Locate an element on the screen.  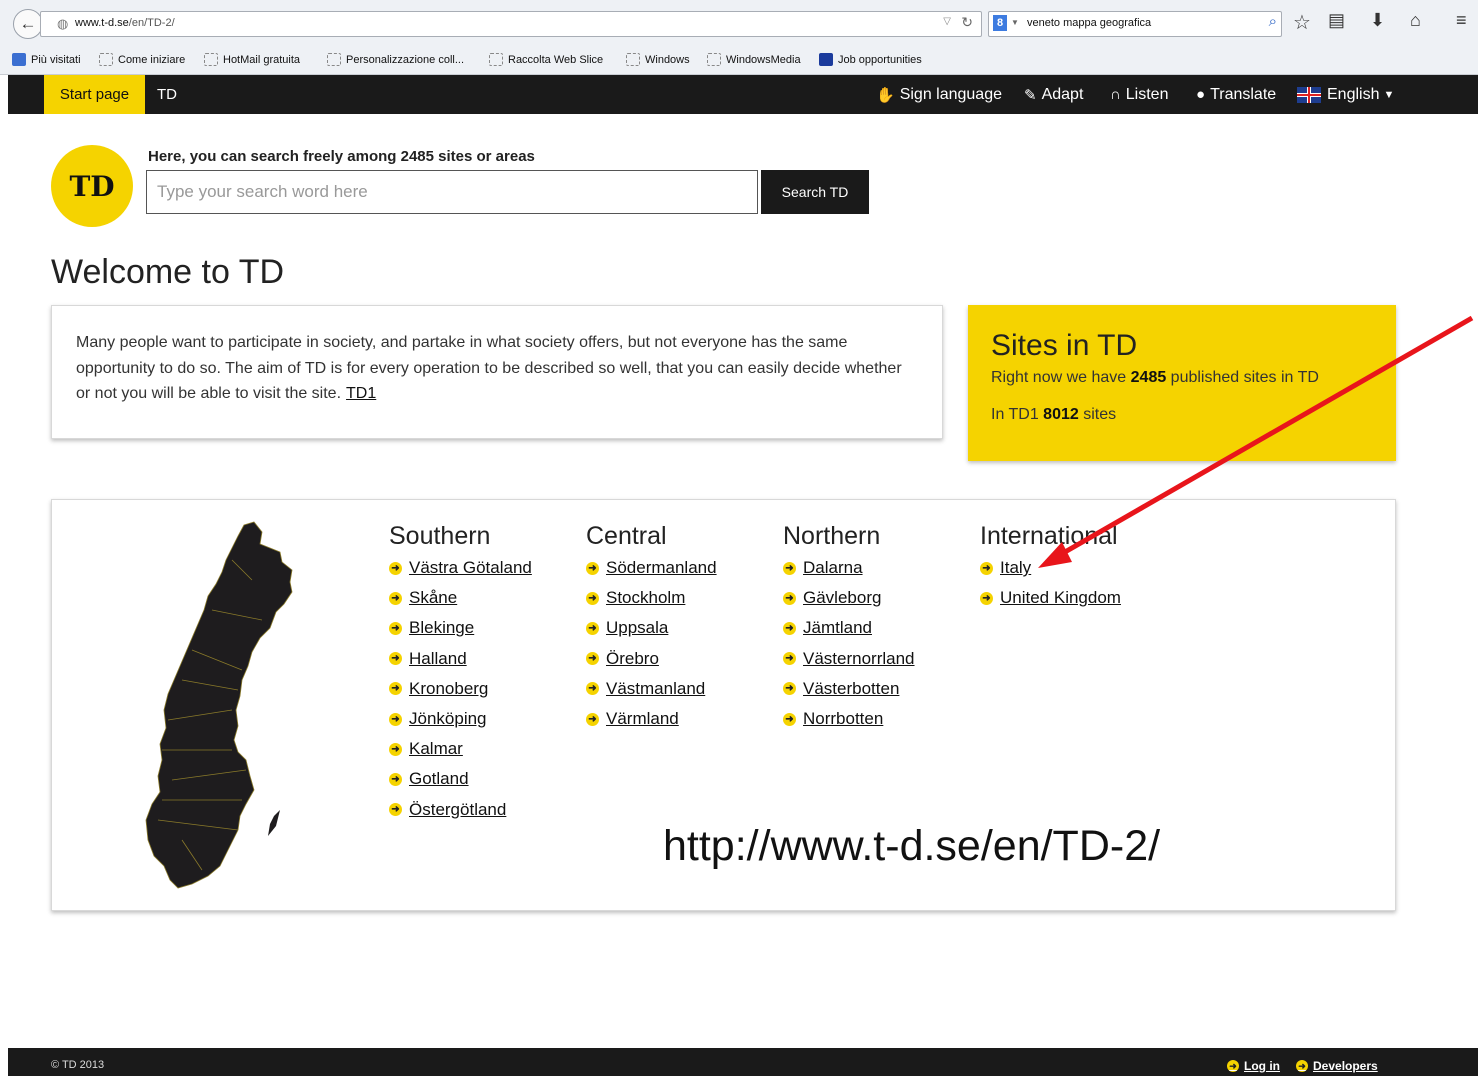
bookmarks-list-icon: ▤ is located at coordinates (1336, 20).